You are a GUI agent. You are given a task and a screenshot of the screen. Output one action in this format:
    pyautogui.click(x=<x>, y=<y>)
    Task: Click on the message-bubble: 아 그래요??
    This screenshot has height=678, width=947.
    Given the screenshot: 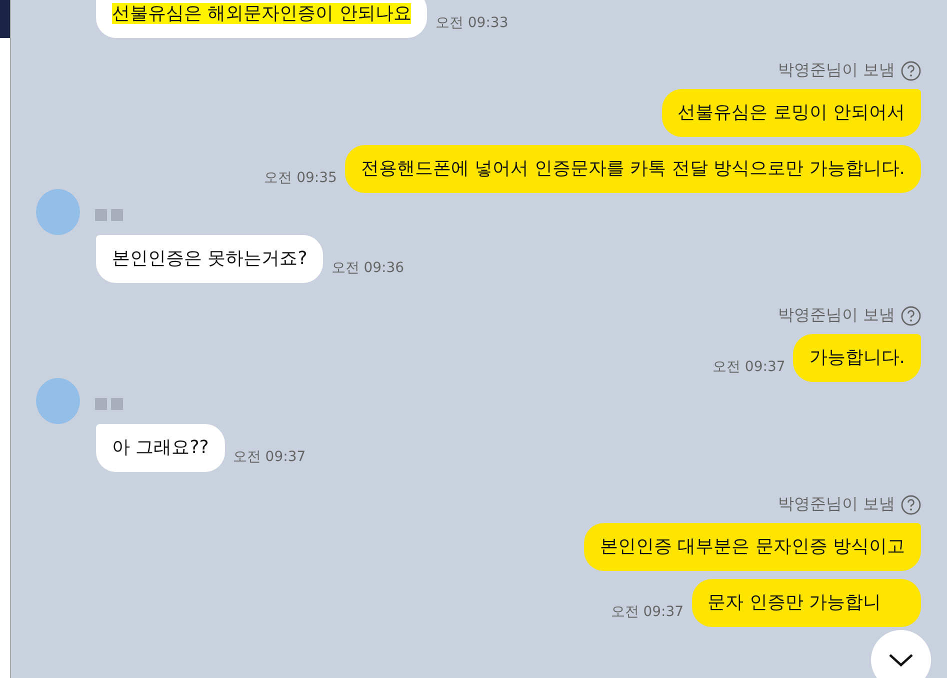 What is the action you would take?
    pyautogui.click(x=160, y=448)
    